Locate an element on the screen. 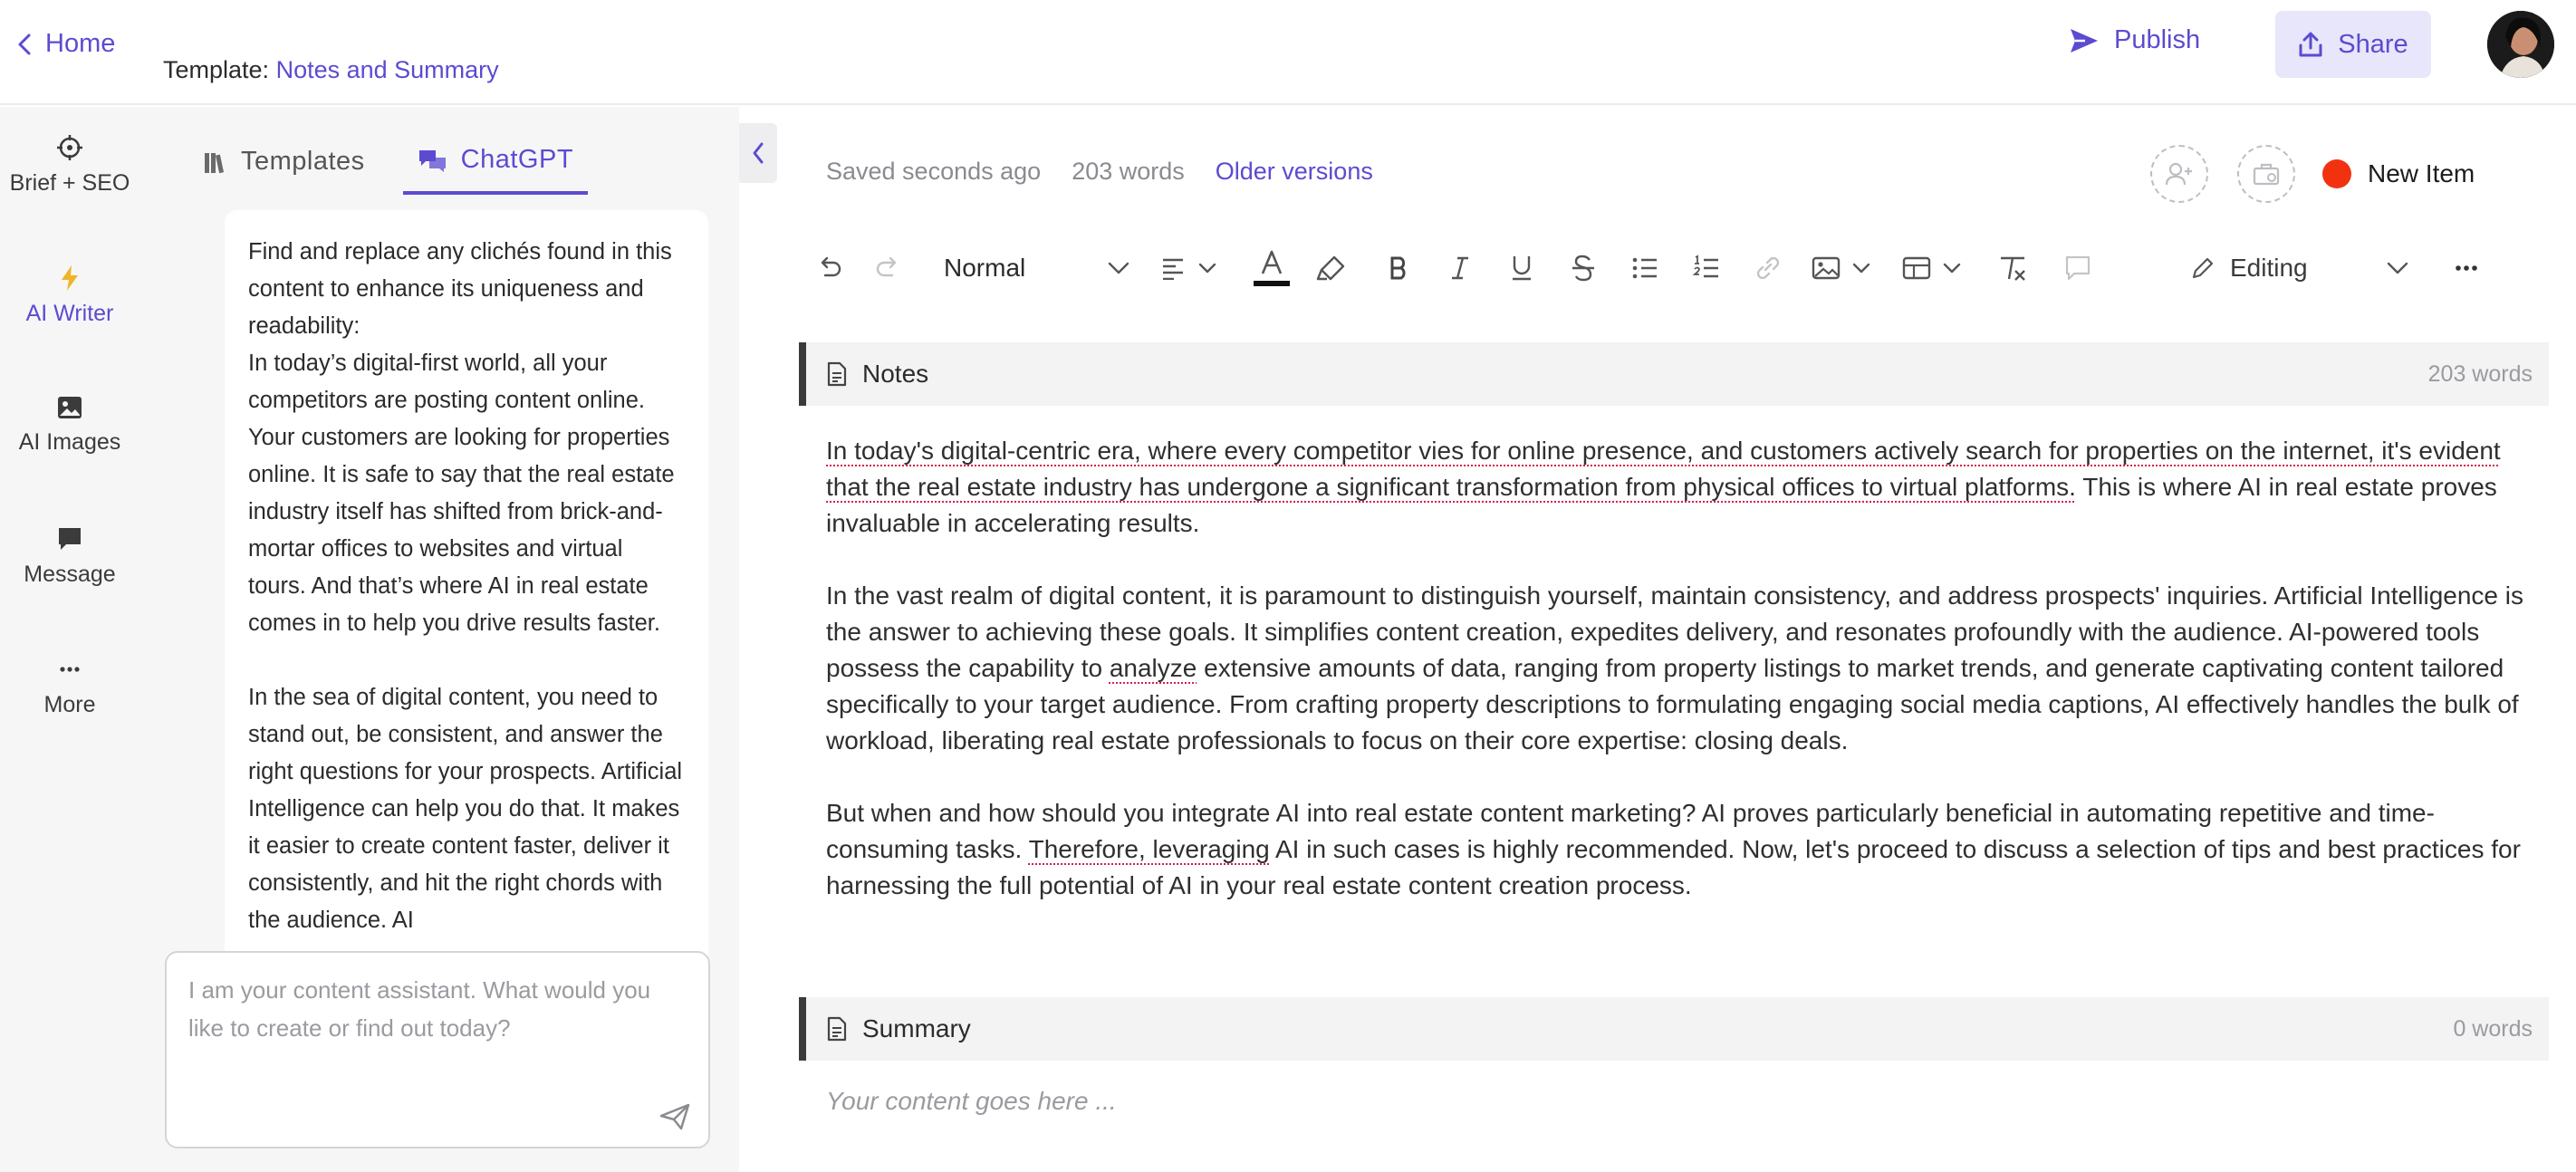  bullet-list-icon is located at coordinates (1645, 268).